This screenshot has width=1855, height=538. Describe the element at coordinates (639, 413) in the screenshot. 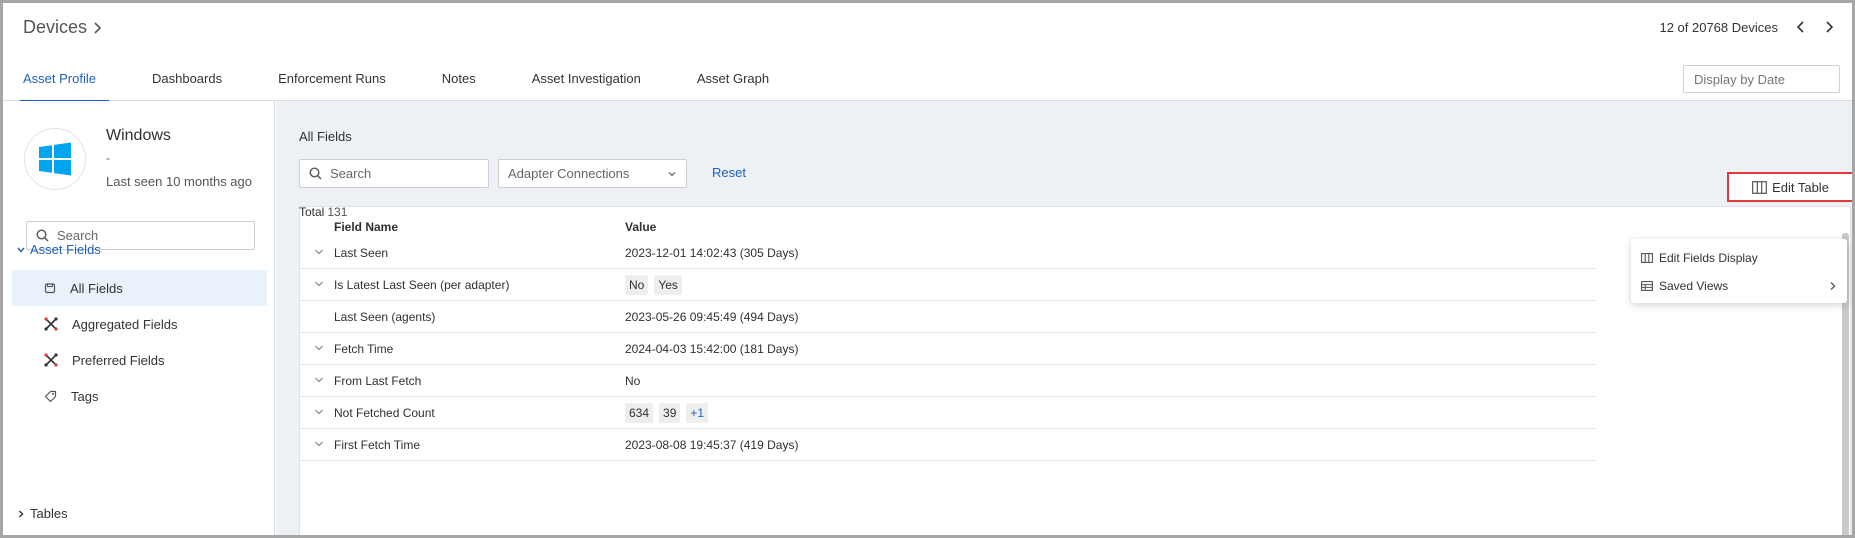

I see `value-chip: 634` at that location.